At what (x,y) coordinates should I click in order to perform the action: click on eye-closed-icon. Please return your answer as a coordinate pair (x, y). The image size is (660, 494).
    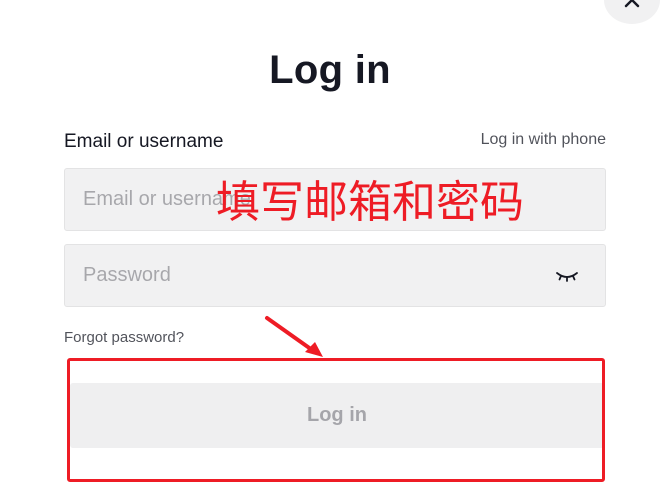
    Looking at the image, I should click on (567, 277).